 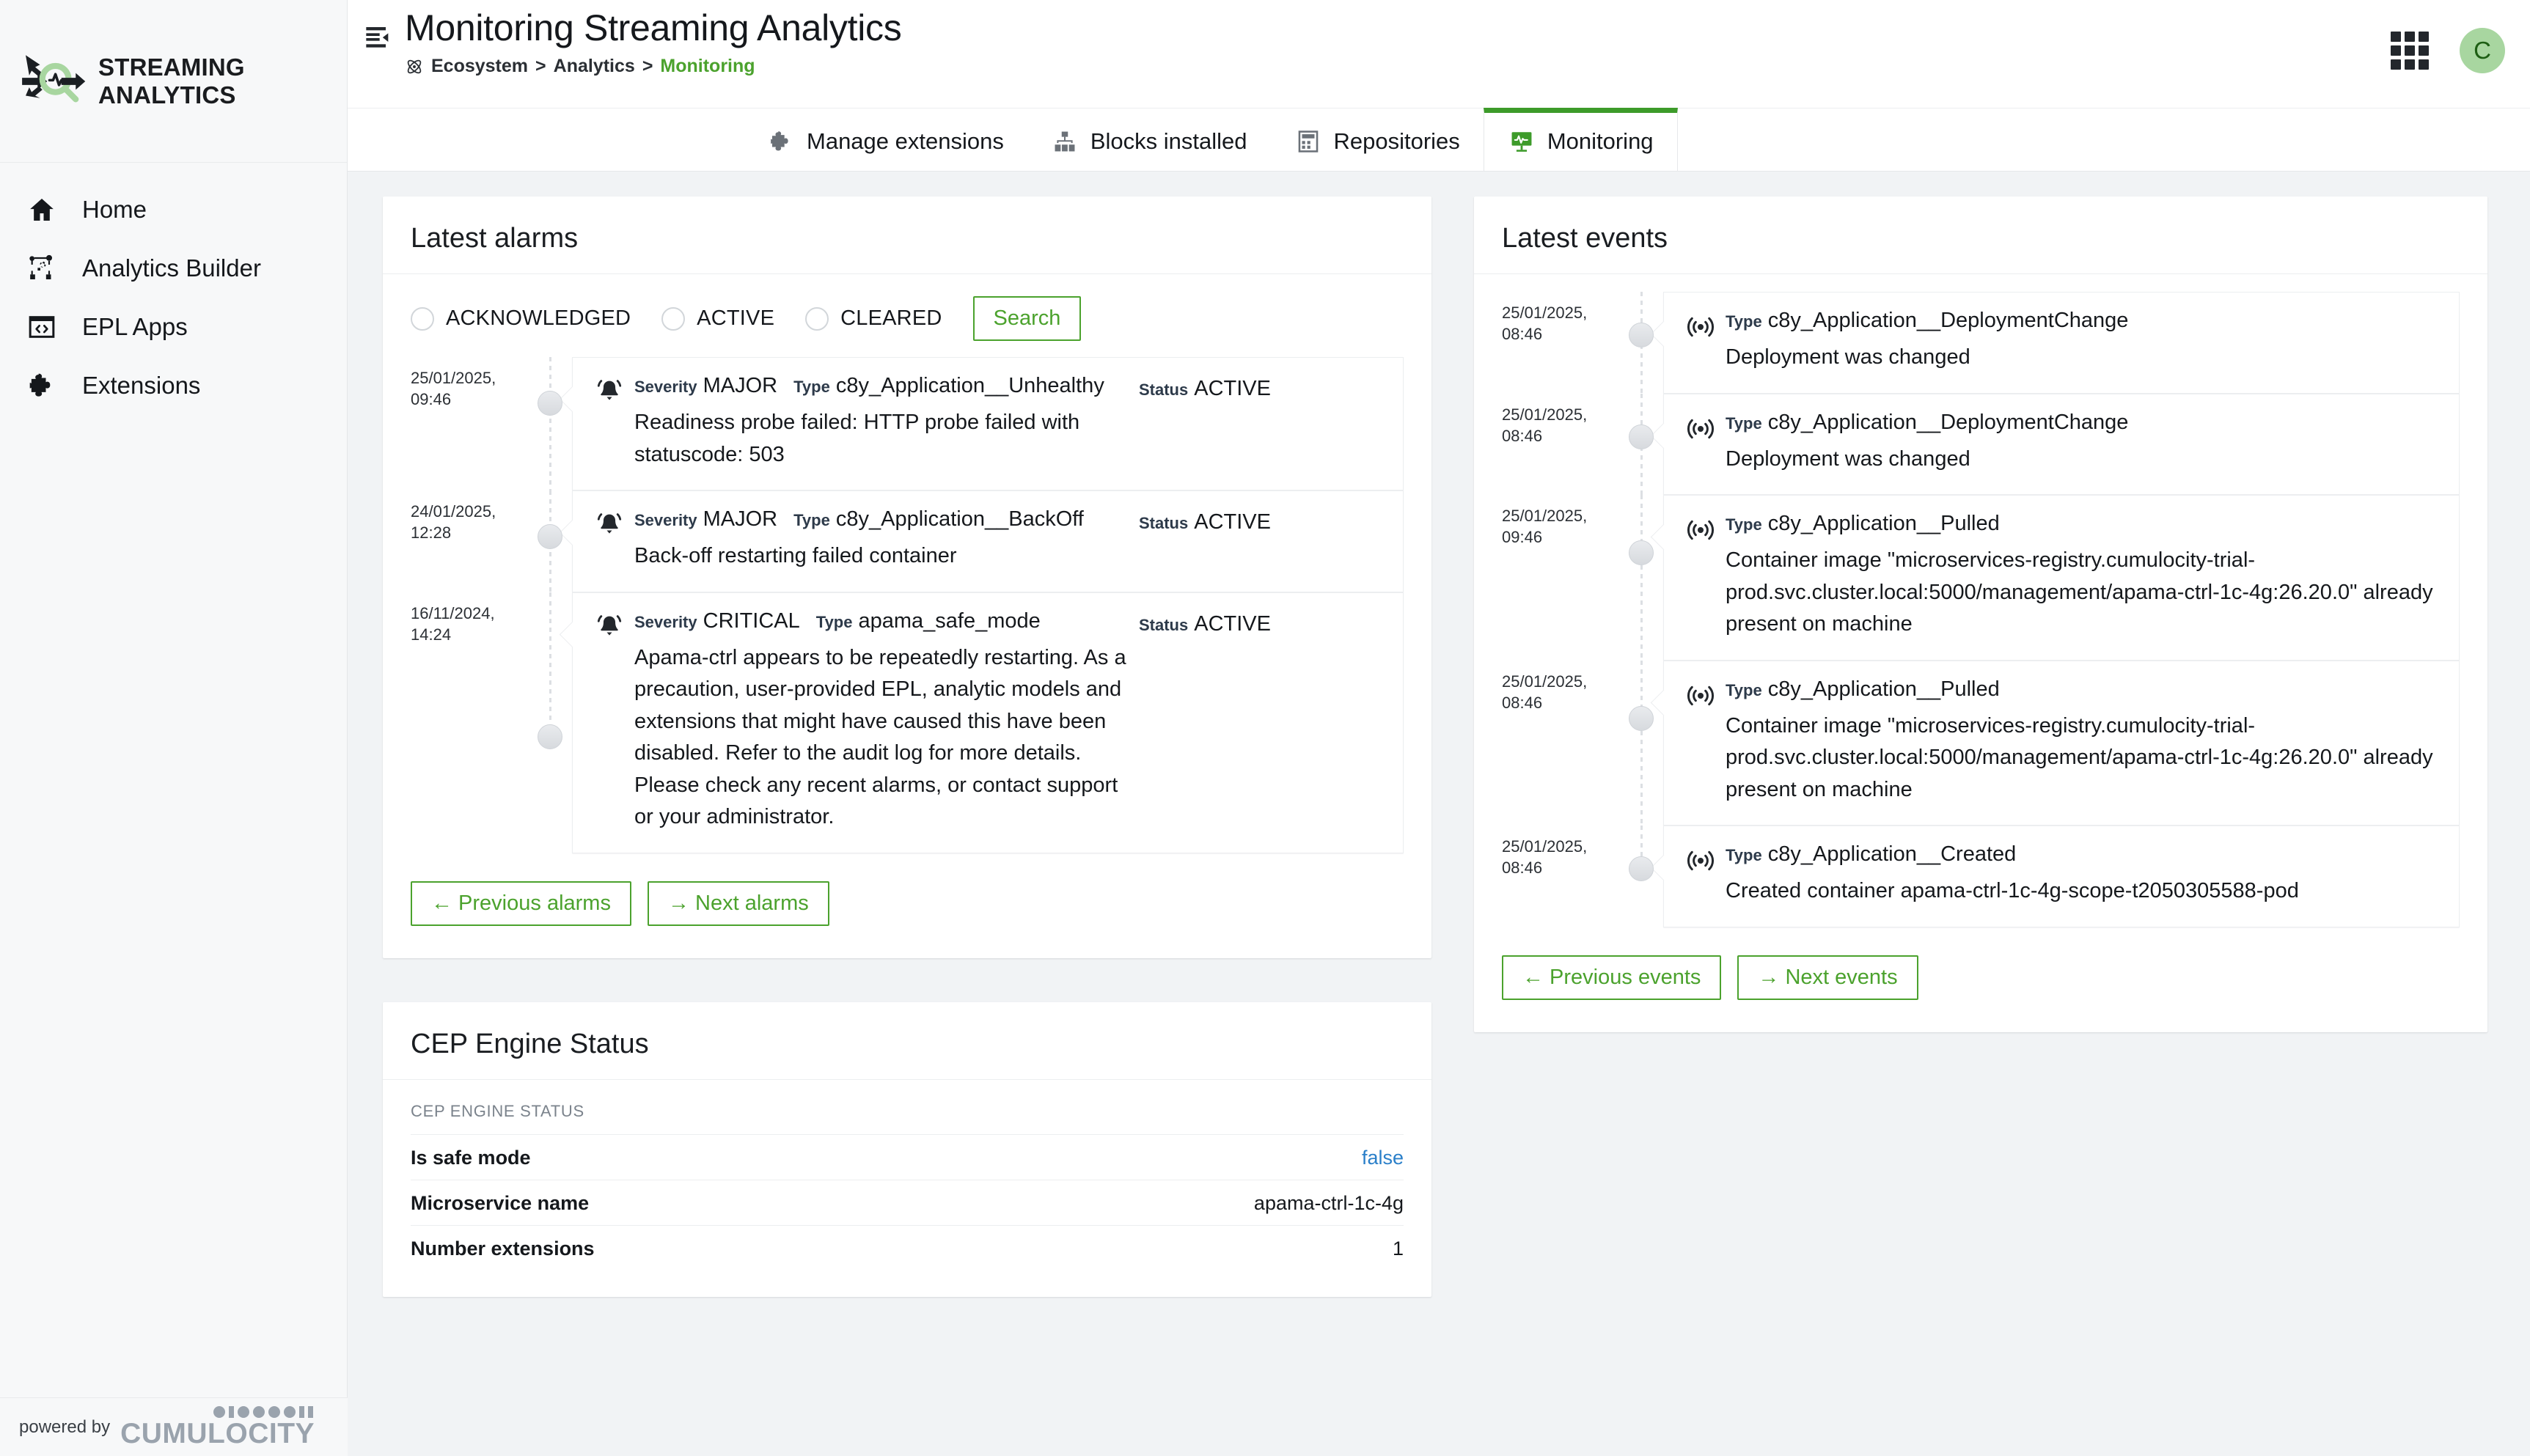 I want to click on cep-property-label: Microservice name, so click(x=500, y=1202).